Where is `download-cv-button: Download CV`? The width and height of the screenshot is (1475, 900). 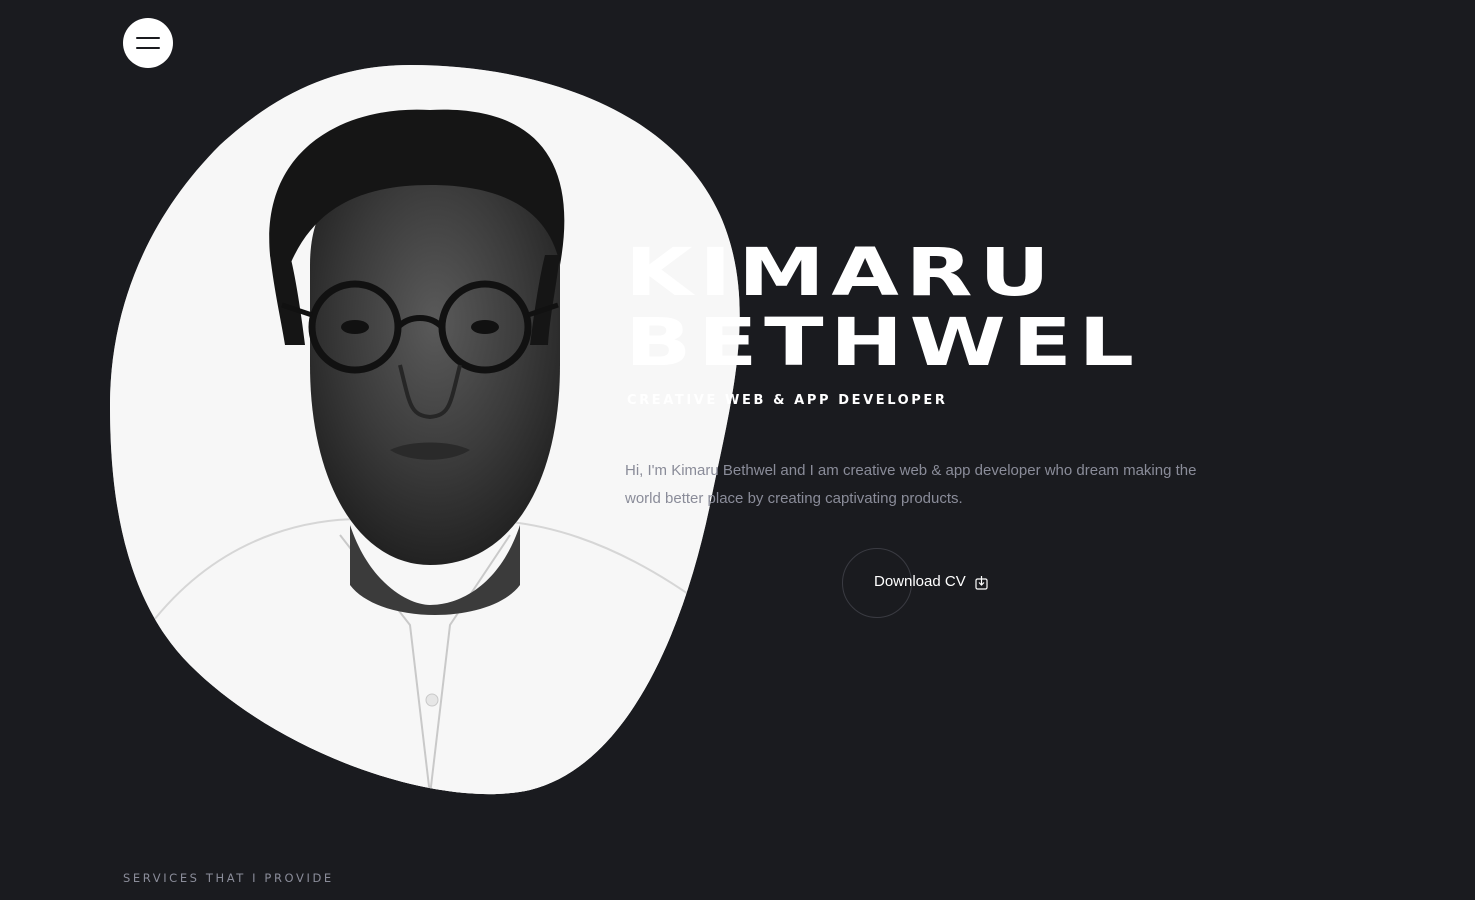
download-cv-button: Download CV is located at coordinates (927, 583).